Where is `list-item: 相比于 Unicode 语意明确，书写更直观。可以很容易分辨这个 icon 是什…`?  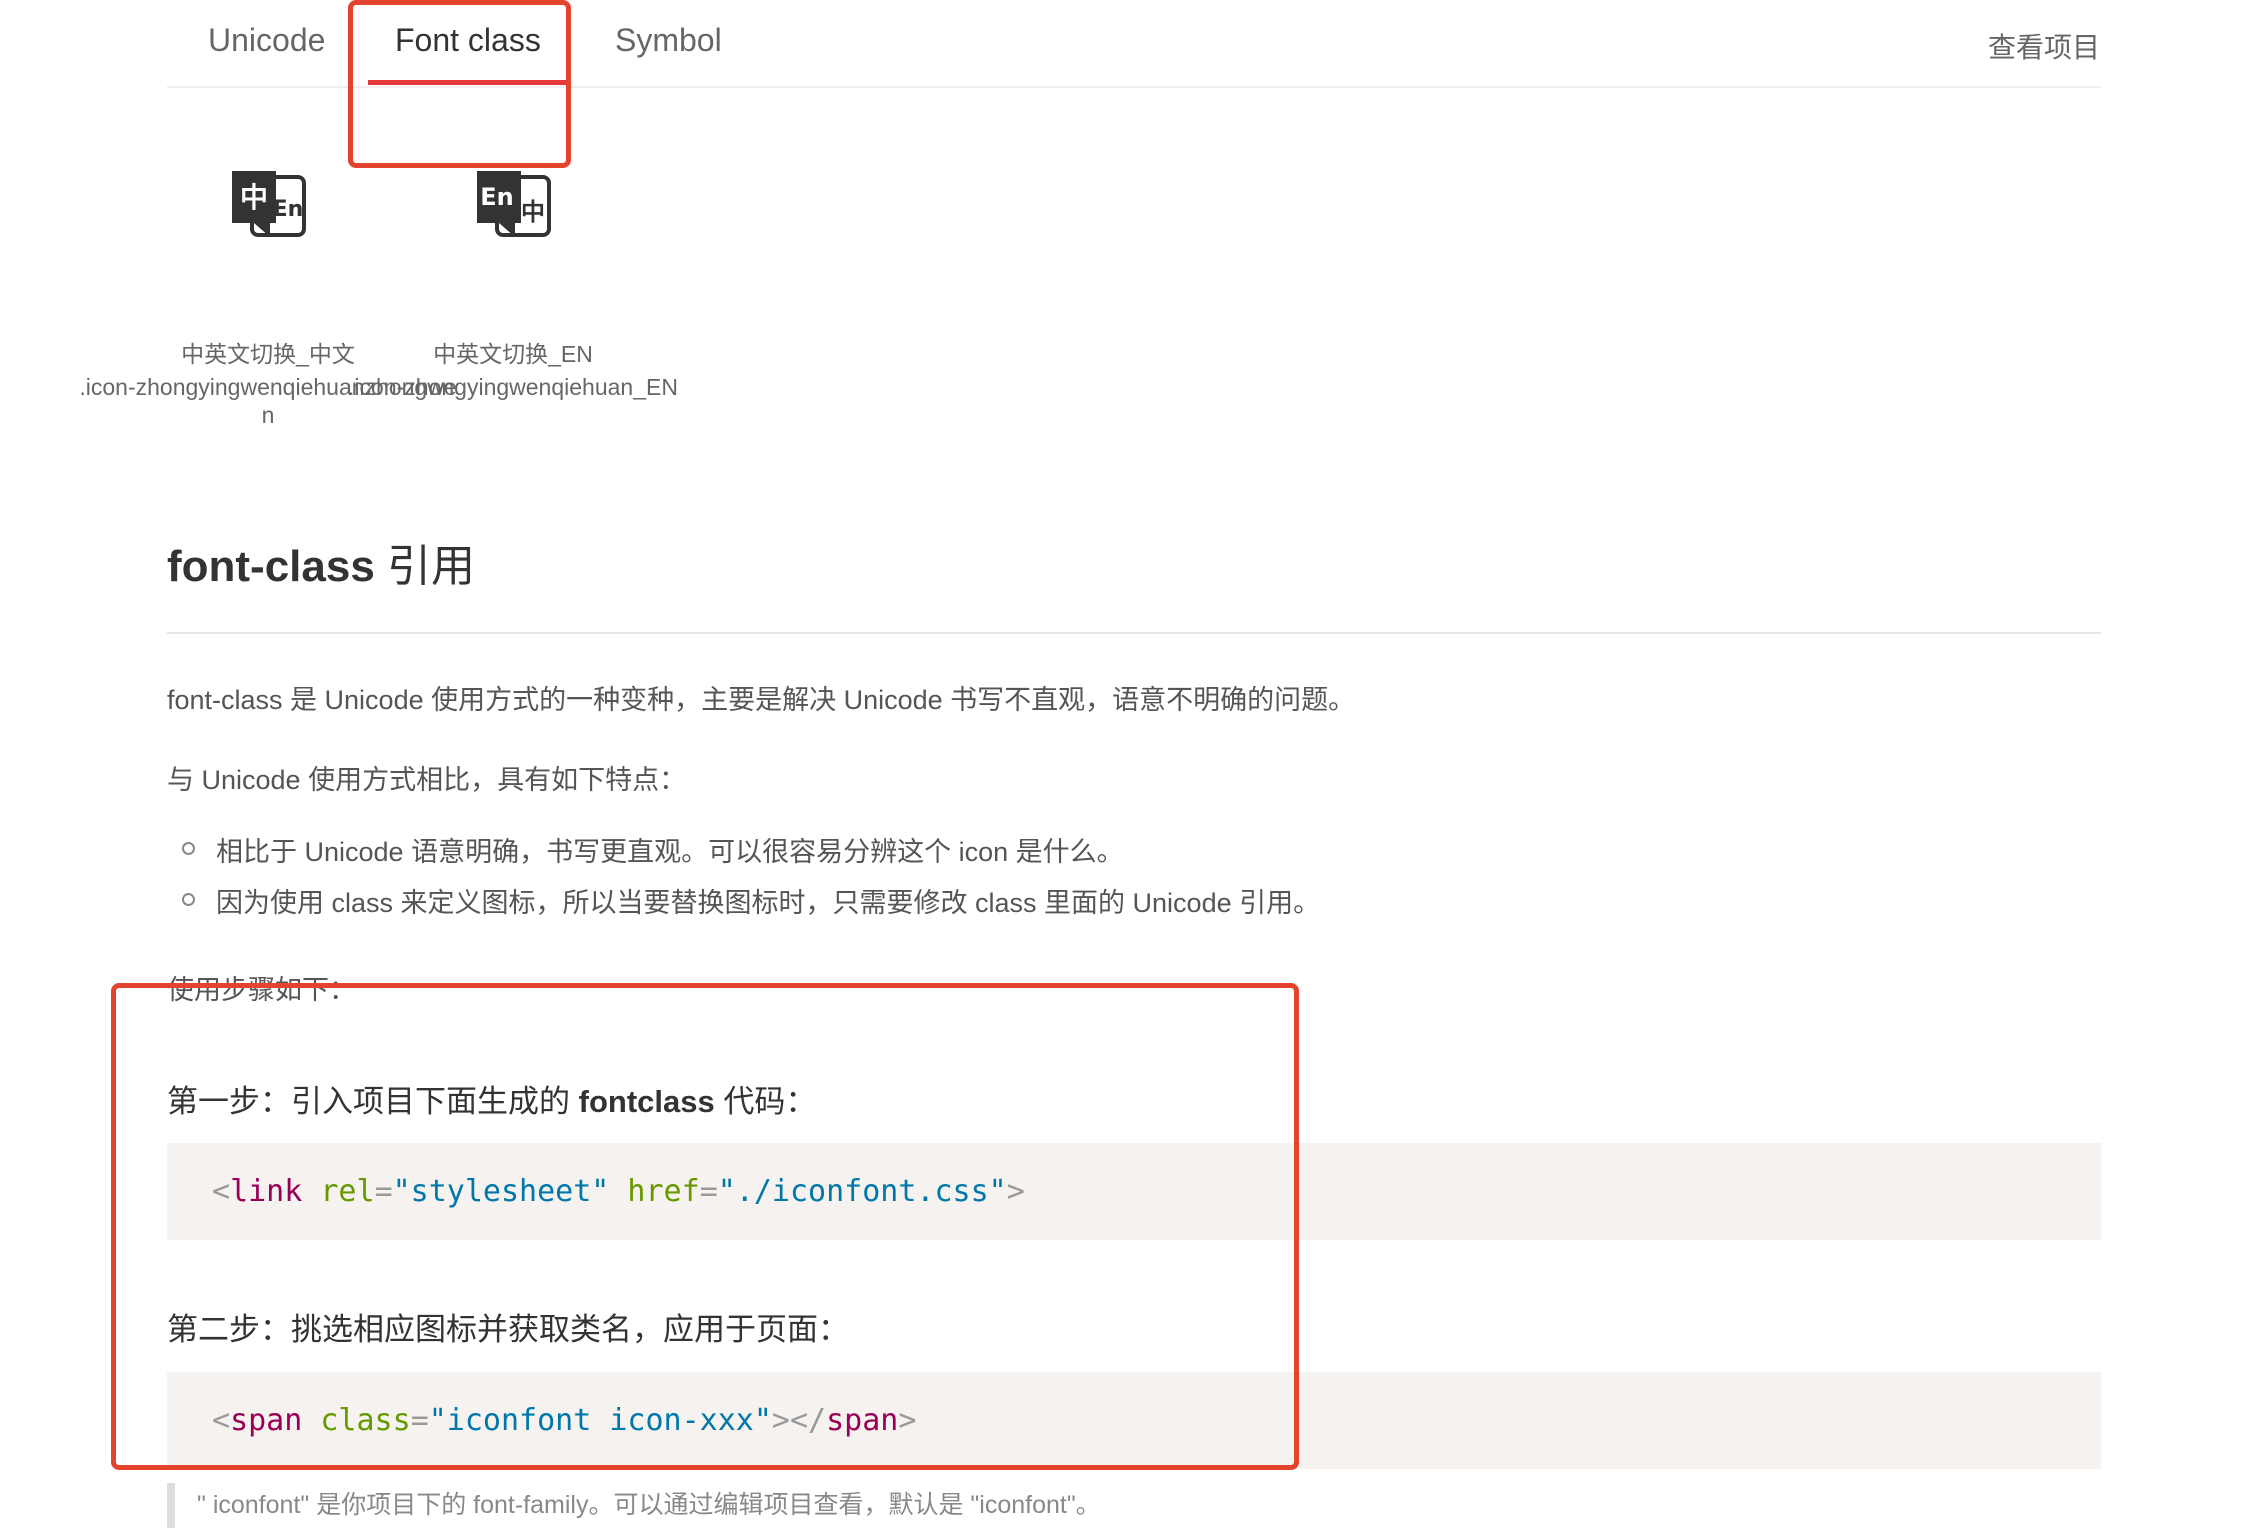
list-item: 相比于 Unicode 语意明确，书写更直观。可以很容易分辨这个 icon 是什… is located at coordinates (749, 855).